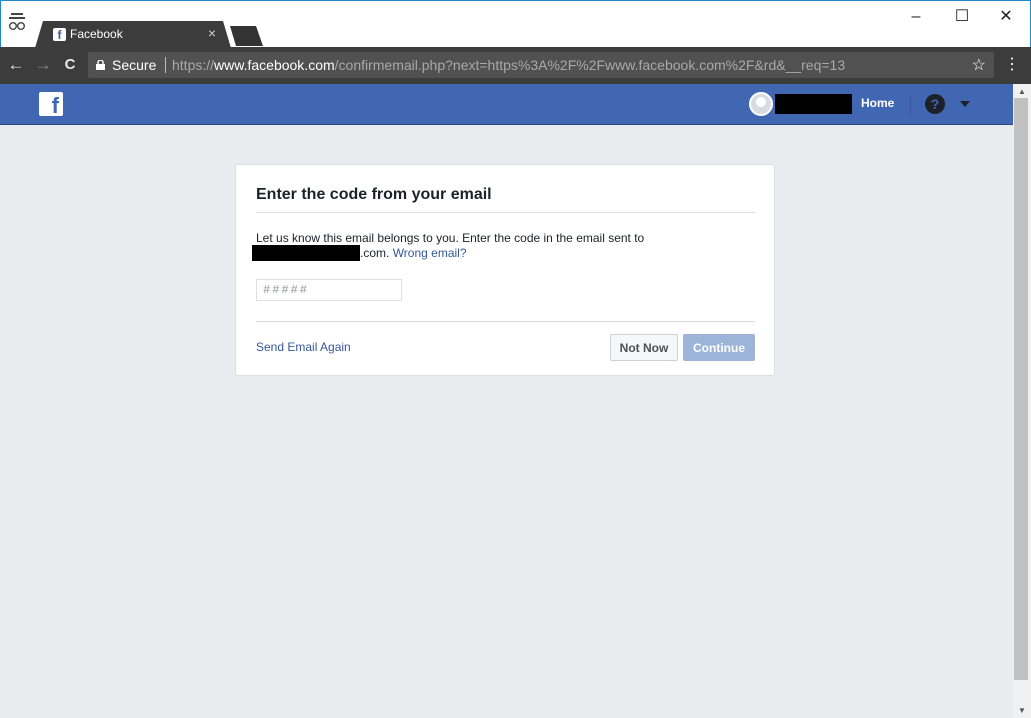  What do you see at coordinates (43, 65) in the screenshot?
I see `forward-button: →` at bounding box center [43, 65].